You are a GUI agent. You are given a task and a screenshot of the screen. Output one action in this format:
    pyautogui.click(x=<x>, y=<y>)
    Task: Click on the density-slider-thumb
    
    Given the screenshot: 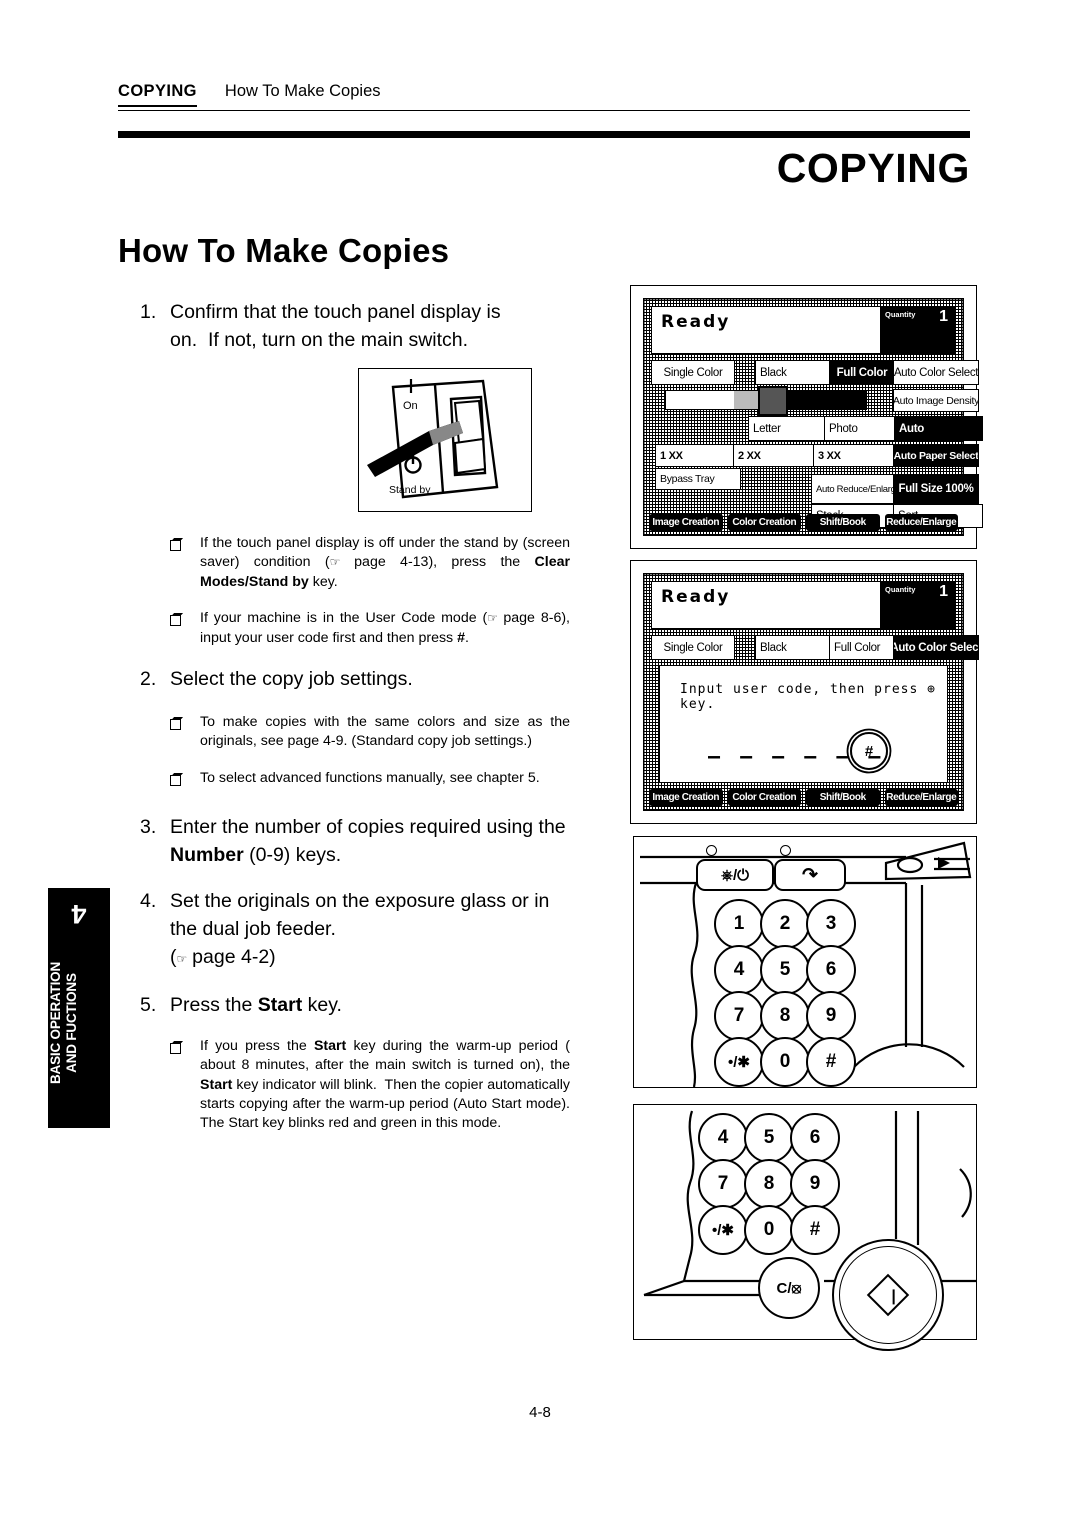 What is the action you would take?
    pyautogui.click(x=773, y=401)
    